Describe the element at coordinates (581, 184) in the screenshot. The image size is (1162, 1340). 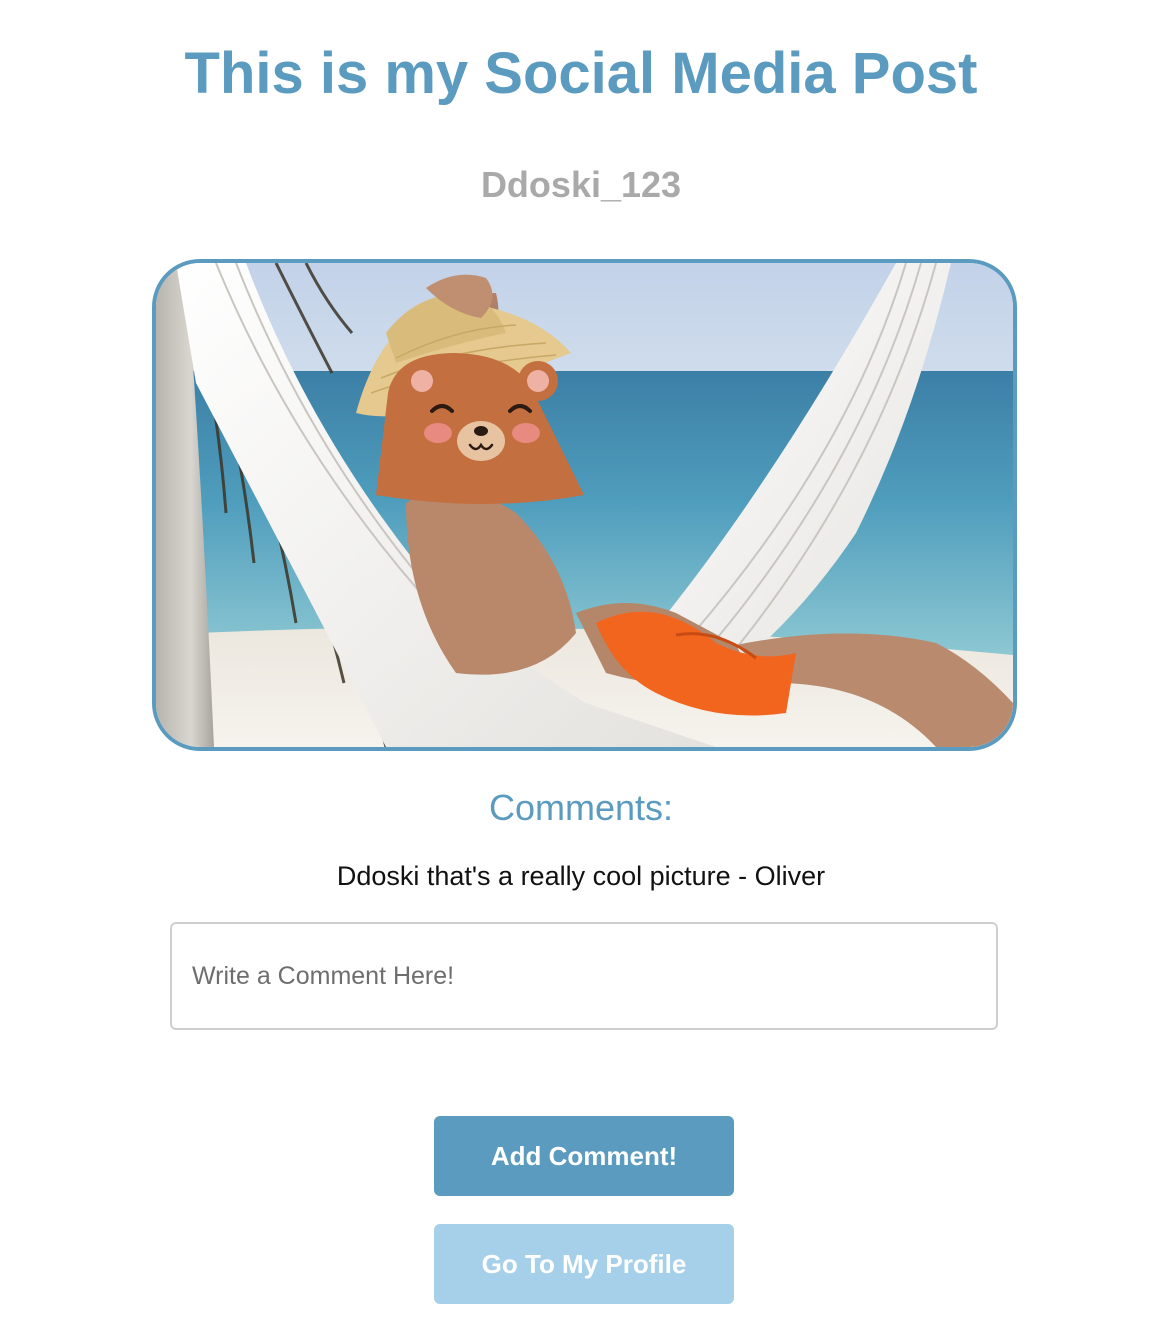
I see `post-username: Ddoski_123` at that location.